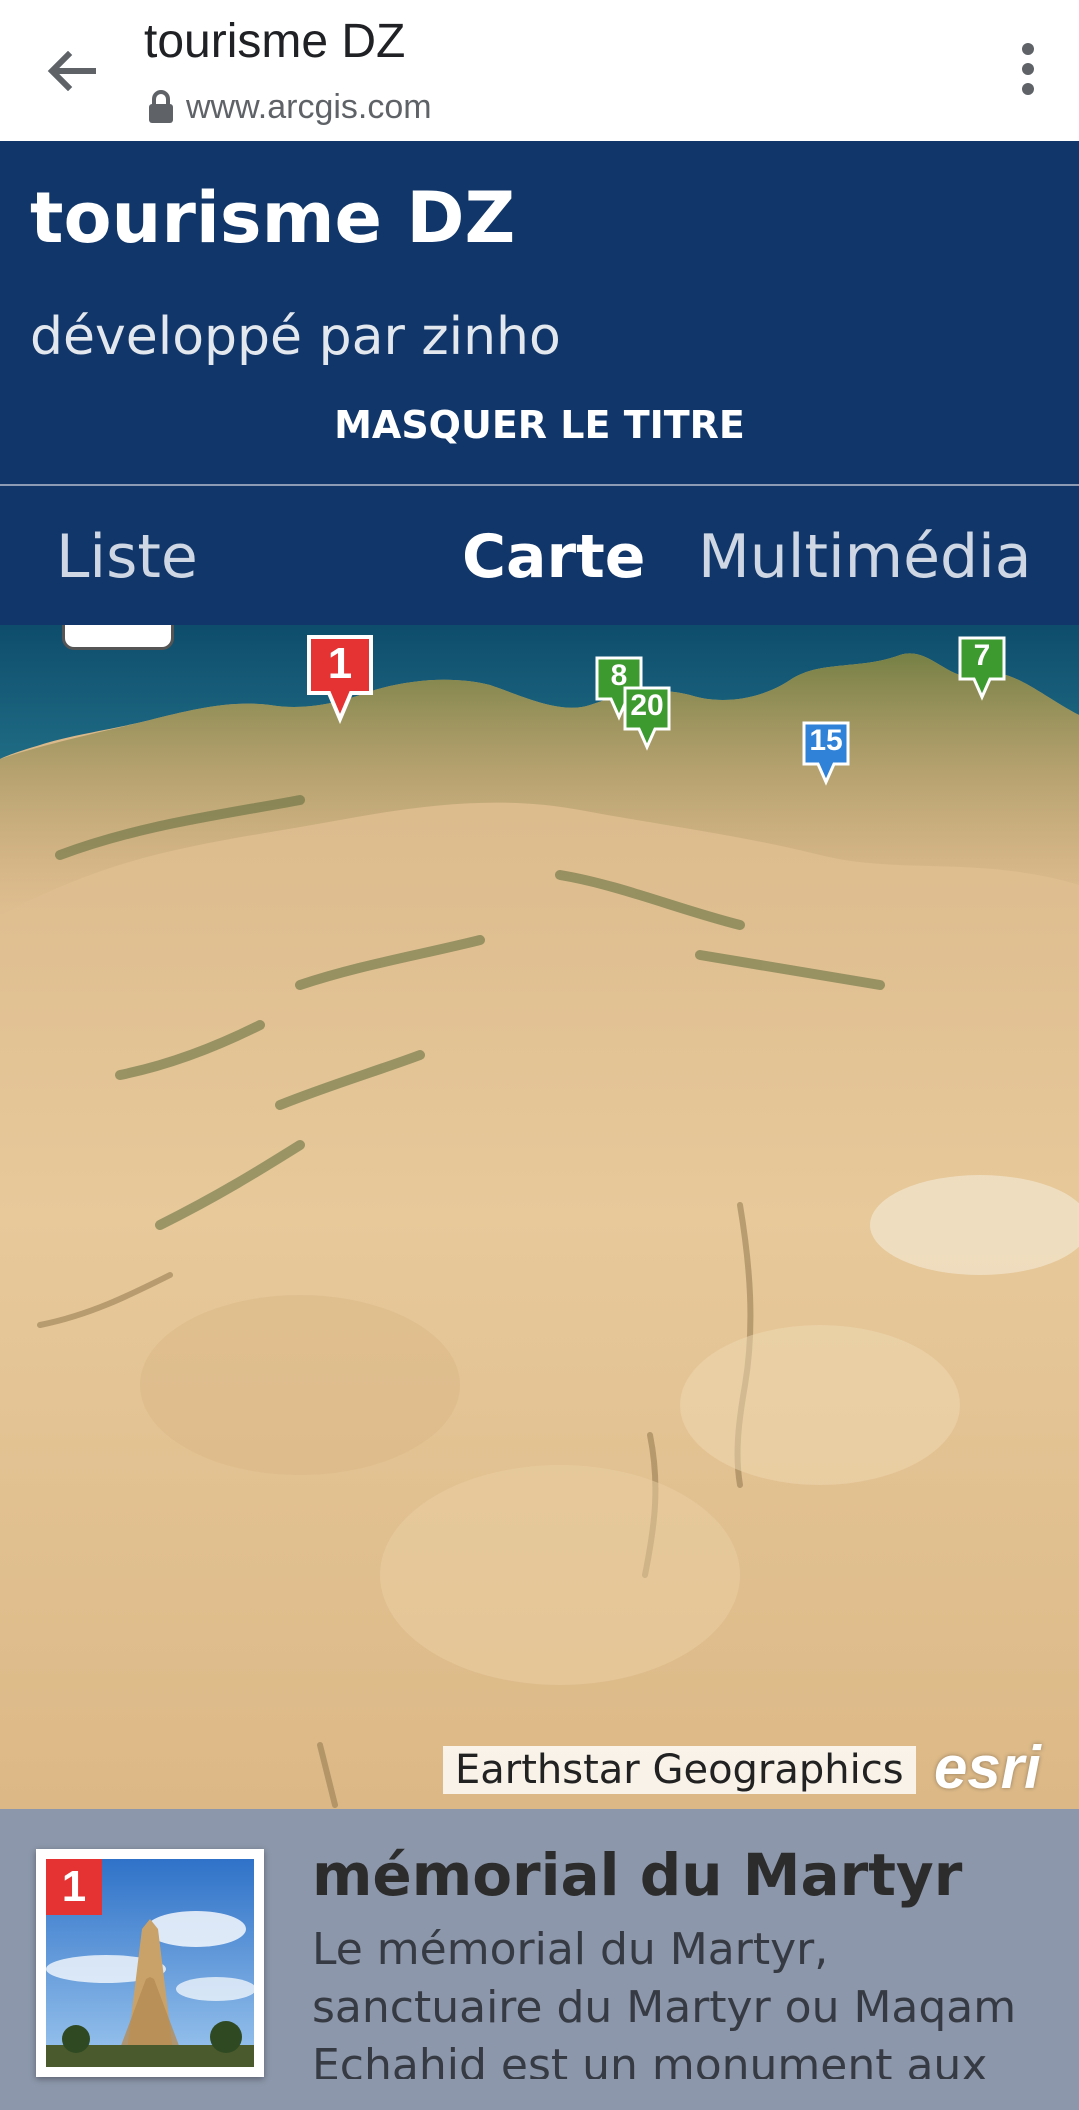 The image size is (1079, 2110). What do you see at coordinates (340, 663) in the screenshot?
I see `marker-label: 1` at bounding box center [340, 663].